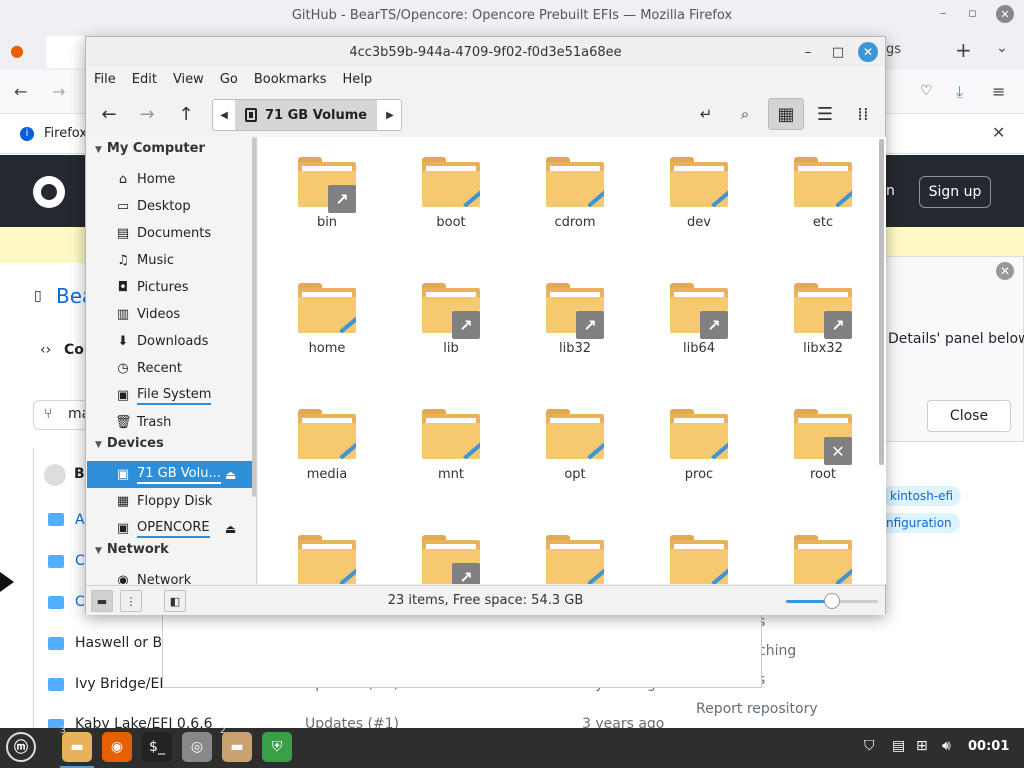  What do you see at coordinates (171, 474) in the screenshot?
I see `sidebar-item: ▣ 71 GB Volu... ⏏` at bounding box center [171, 474].